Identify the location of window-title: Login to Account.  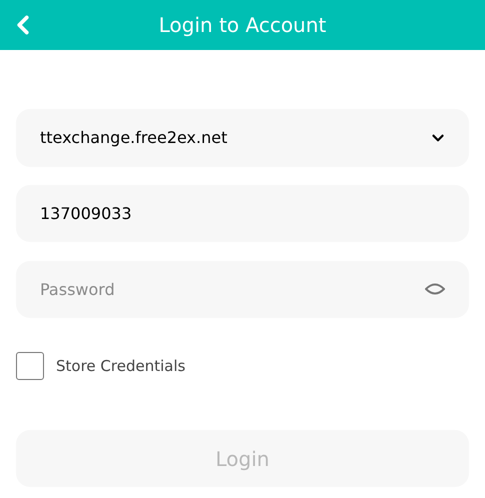
(242, 25).